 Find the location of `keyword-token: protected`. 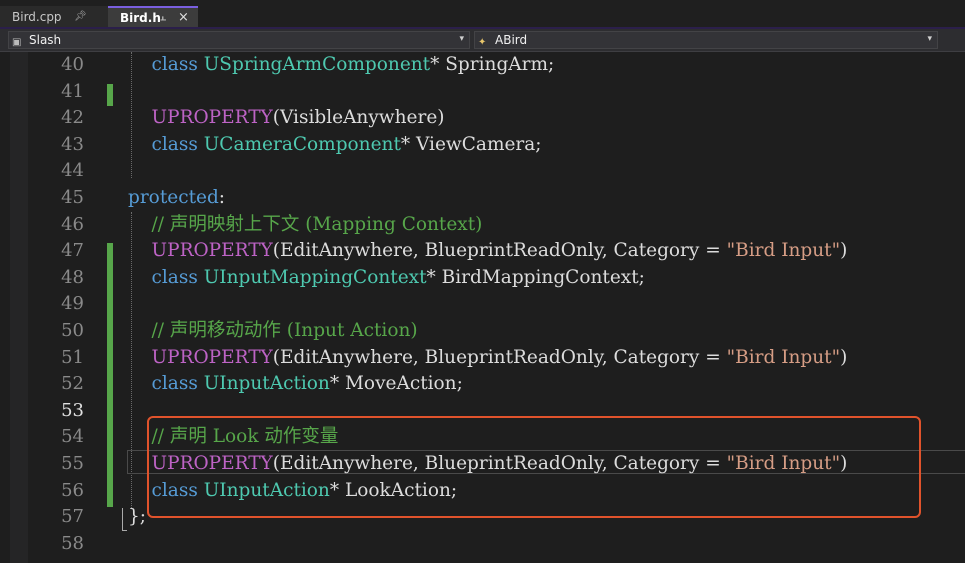

keyword-token: protected is located at coordinates (173, 197).